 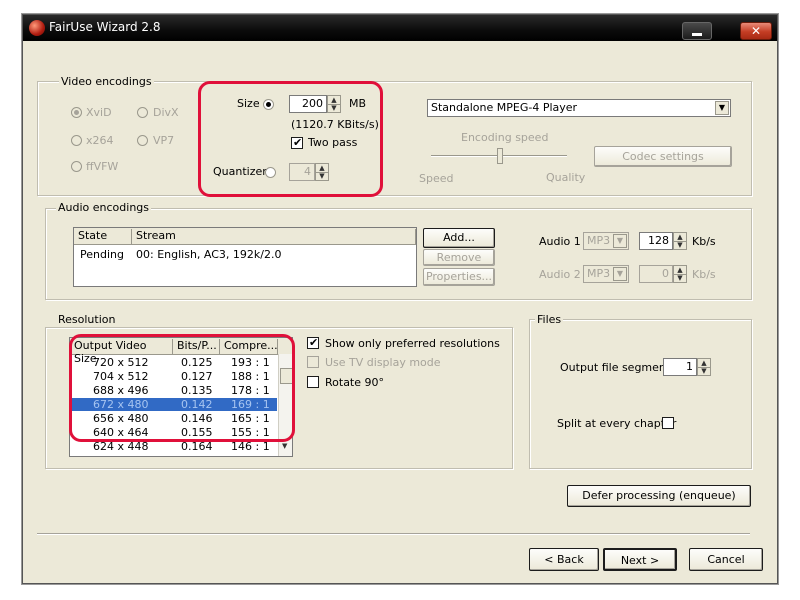 What do you see at coordinates (726, 559) in the screenshot?
I see `cancel-button: Cancel` at bounding box center [726, 559].